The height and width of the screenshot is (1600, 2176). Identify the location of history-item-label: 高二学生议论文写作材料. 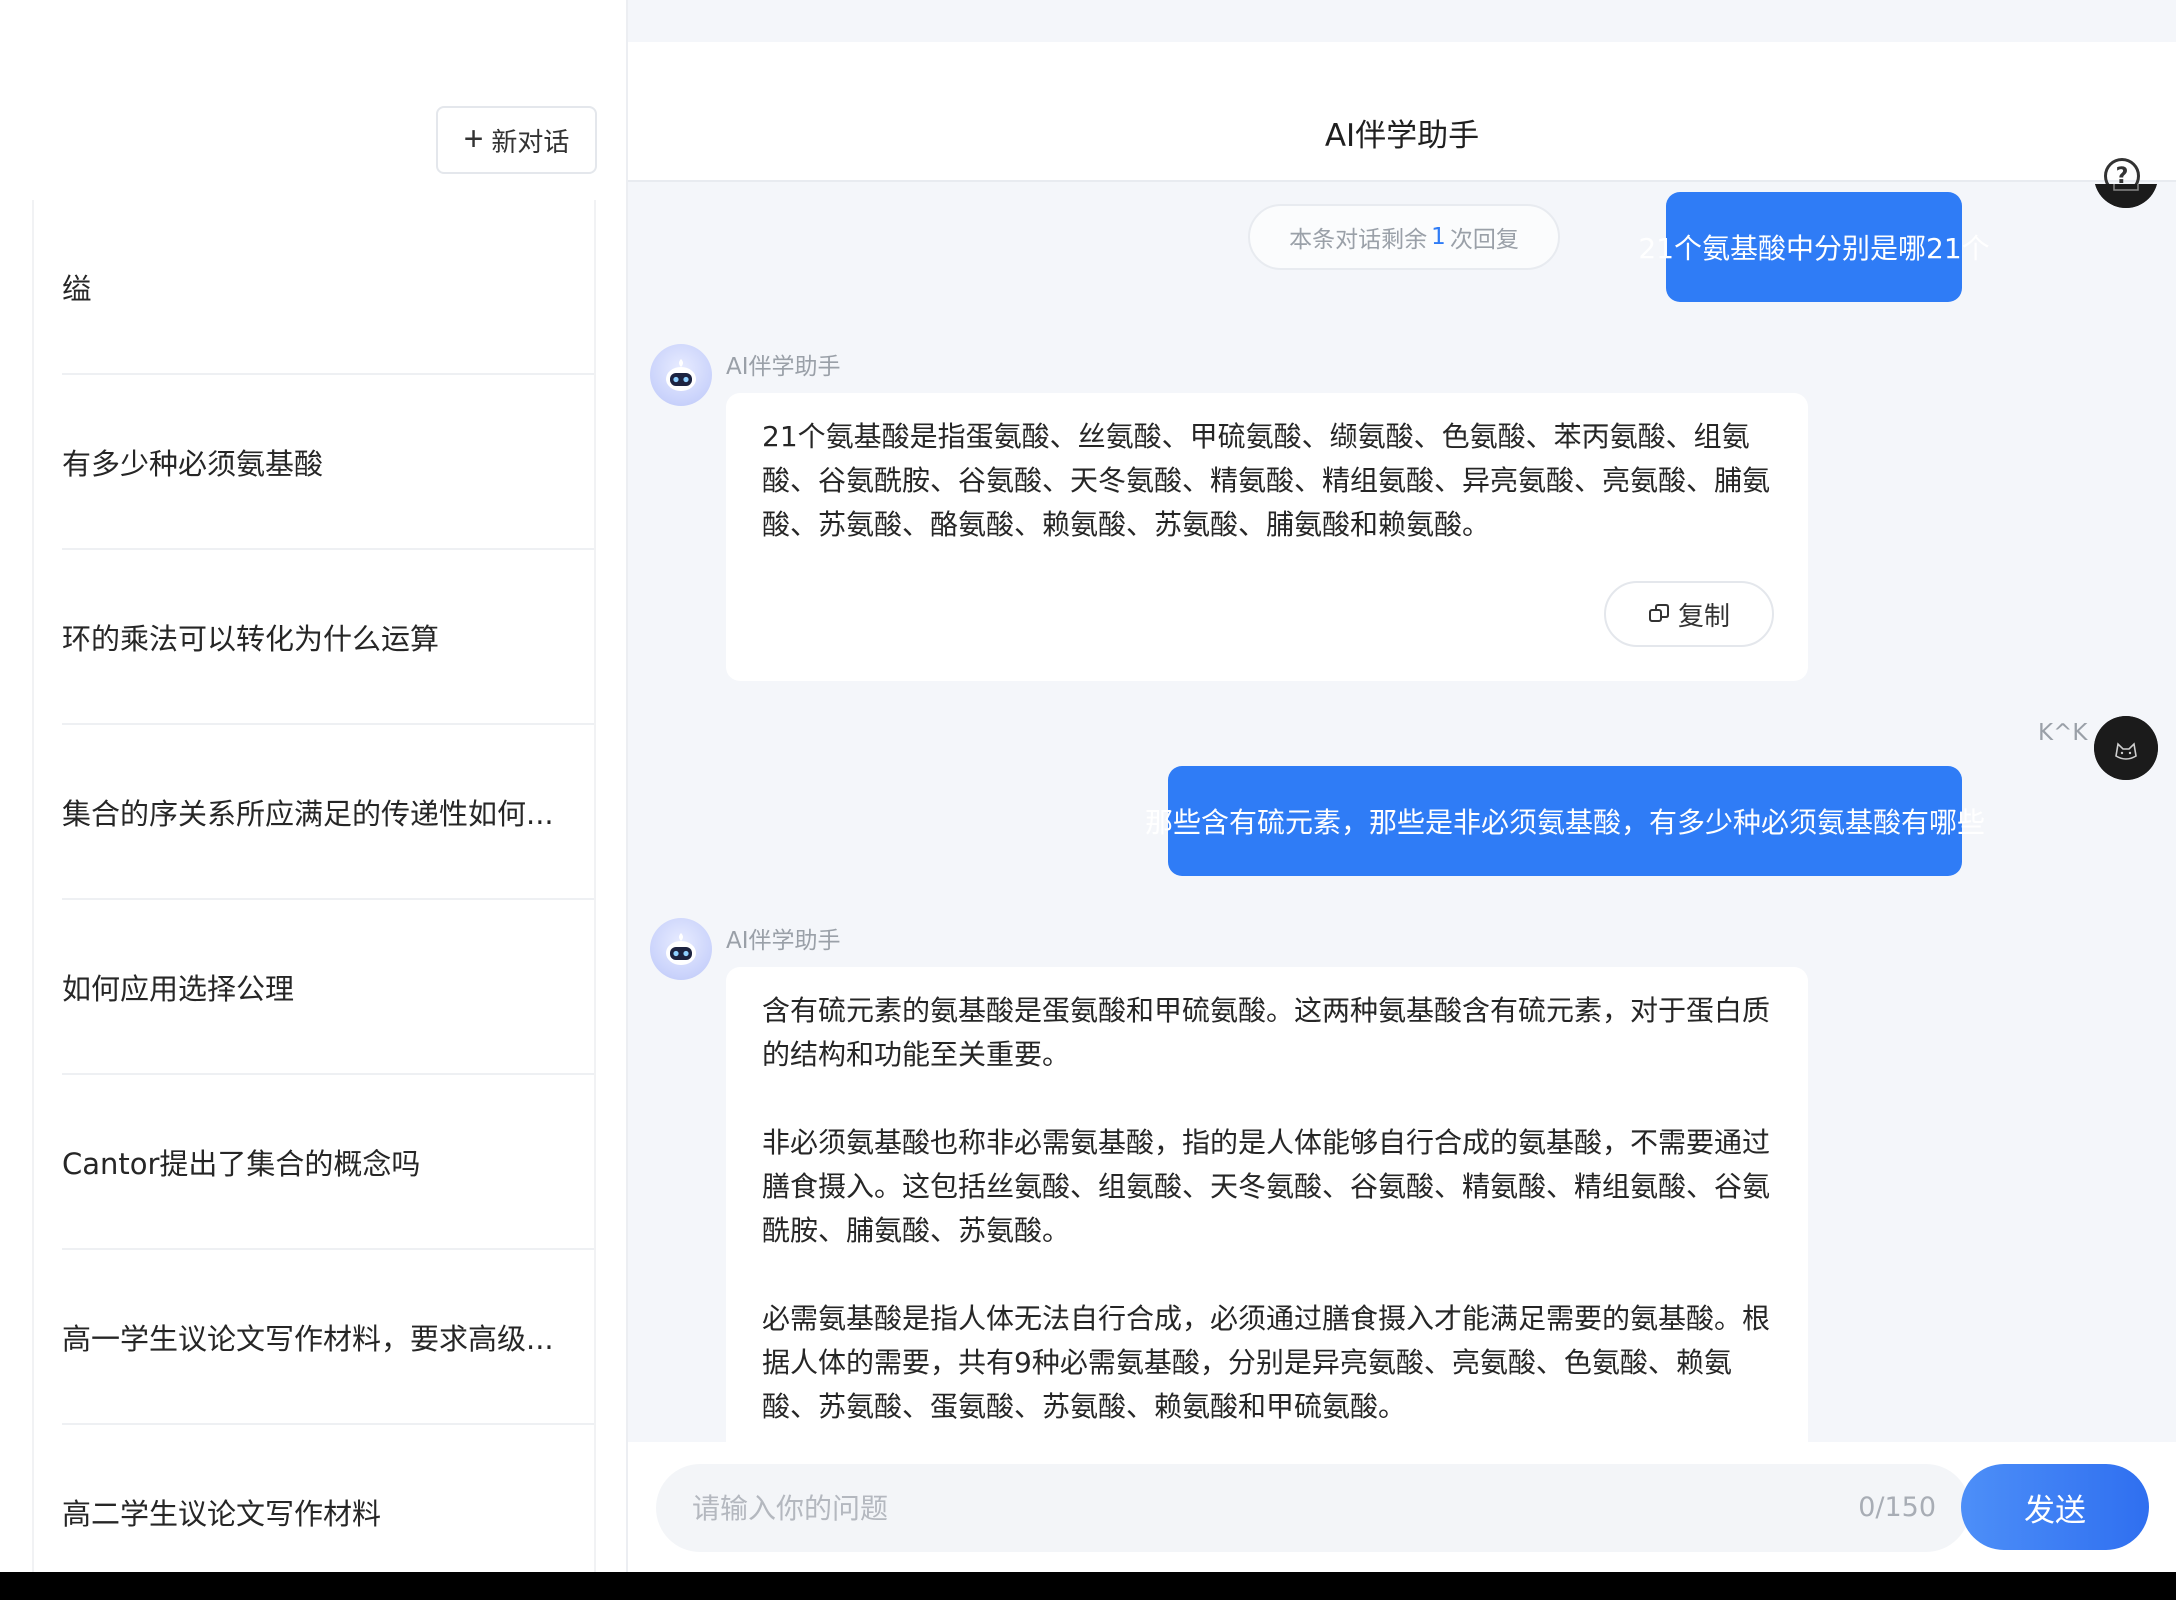
(222, 1513).